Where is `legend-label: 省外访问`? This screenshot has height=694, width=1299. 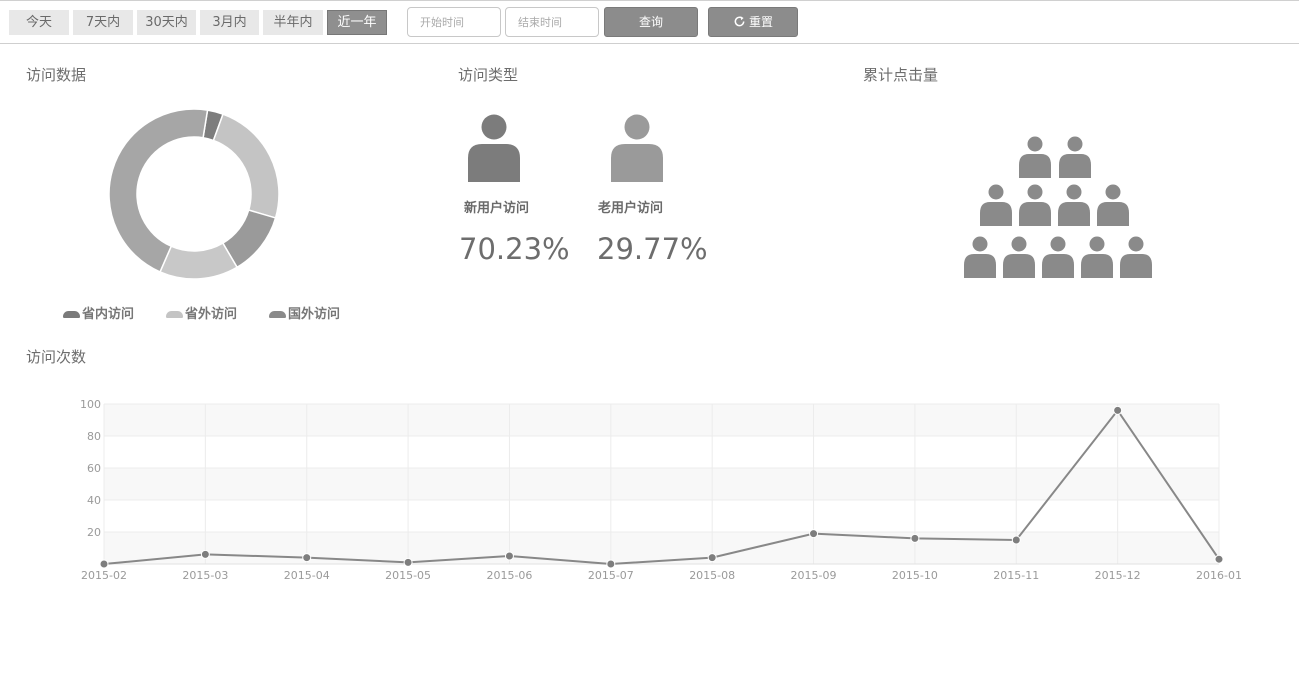 legend-label: 省外访问 is located at coordinates (211, 314).